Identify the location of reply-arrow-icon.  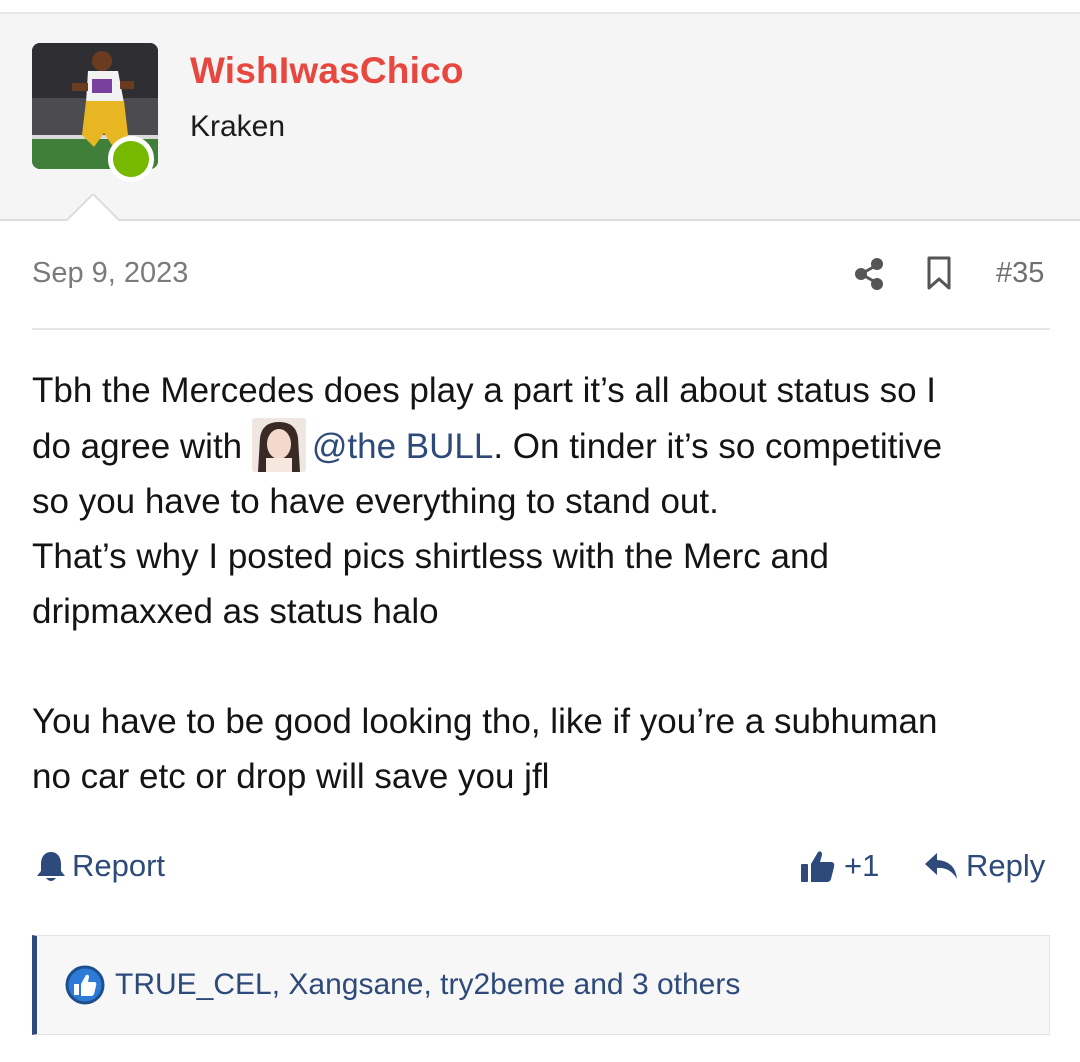
(941, 866).